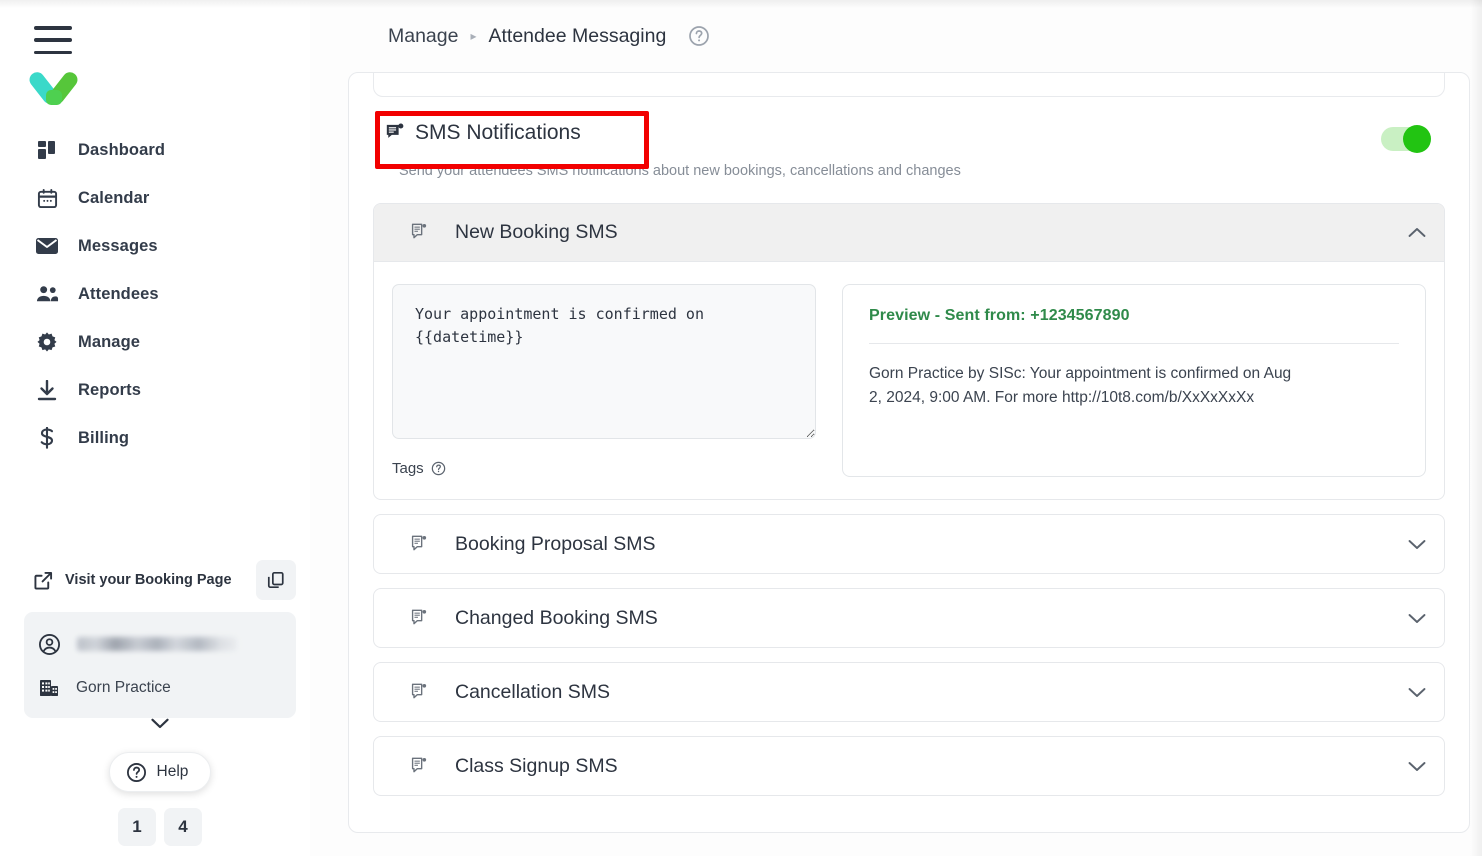 The height and width of the screenshot is (856, 1482). Describe the element at coordinates (123, 687) in the screenshot. I see `account-org-name: Gorn Practice` at that location.